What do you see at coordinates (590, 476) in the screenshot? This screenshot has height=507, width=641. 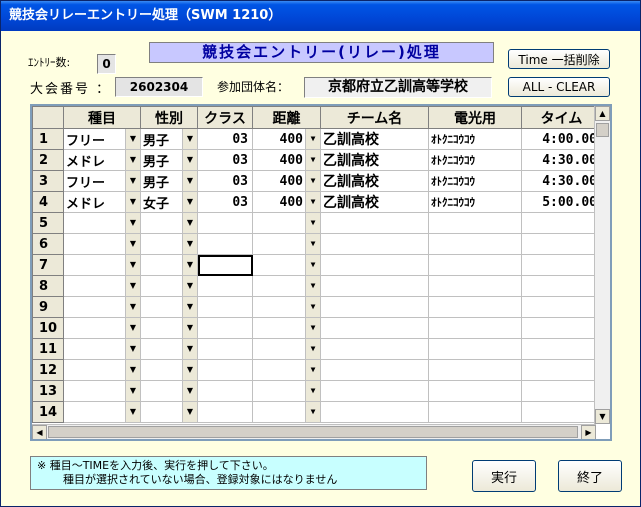 I see `exit-button: 終了` at bounding box center [590, 476].